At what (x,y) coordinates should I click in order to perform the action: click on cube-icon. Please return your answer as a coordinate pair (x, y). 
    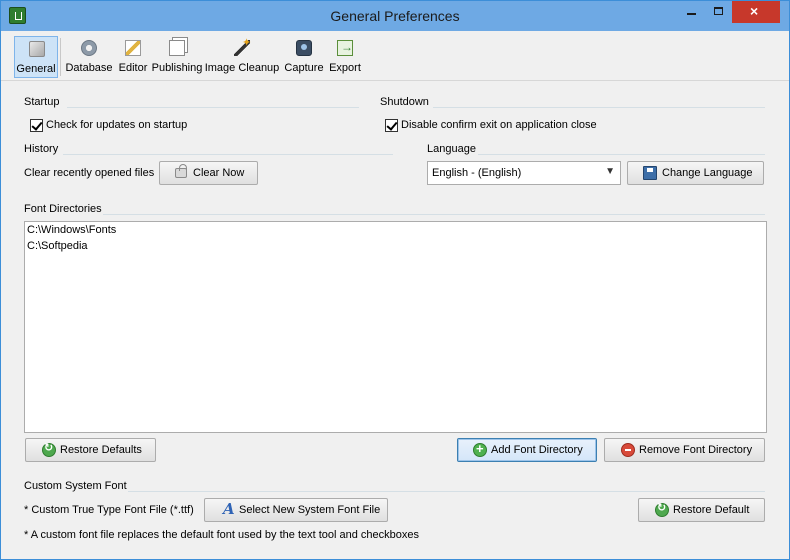
    Looking at the image, I should click on (37, 49).